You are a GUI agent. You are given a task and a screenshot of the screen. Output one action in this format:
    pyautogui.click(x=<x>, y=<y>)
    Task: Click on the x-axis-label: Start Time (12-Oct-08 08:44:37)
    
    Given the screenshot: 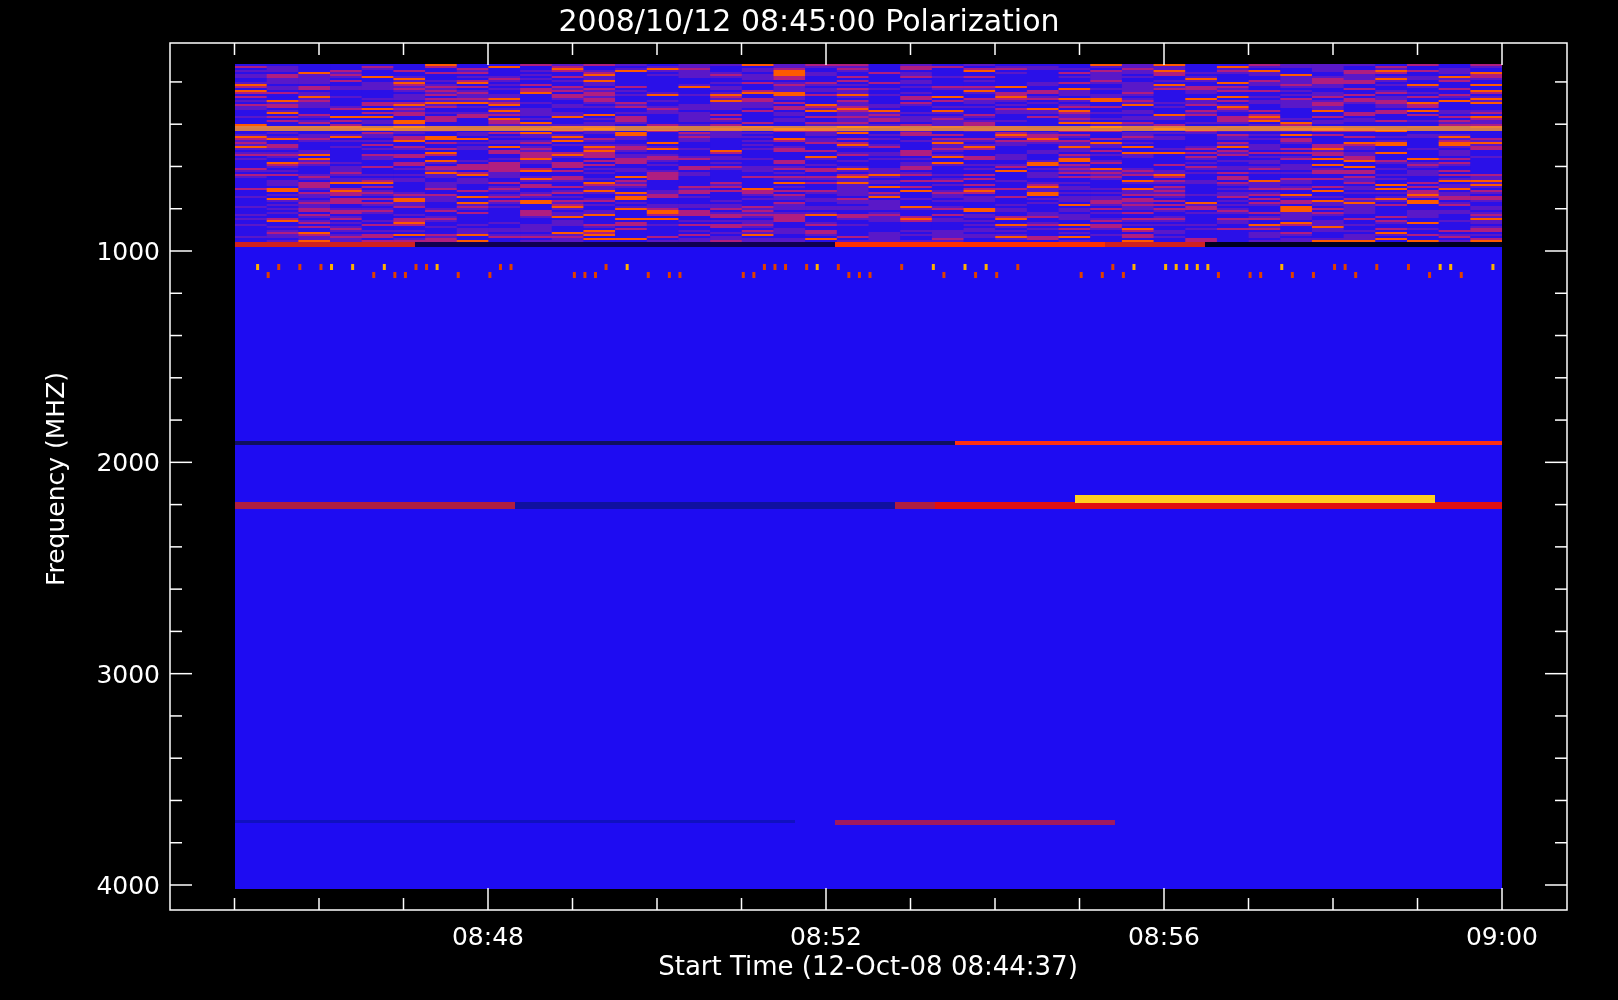 What is the action you would take?
    pyautogui.click(x=868, y=966)
    